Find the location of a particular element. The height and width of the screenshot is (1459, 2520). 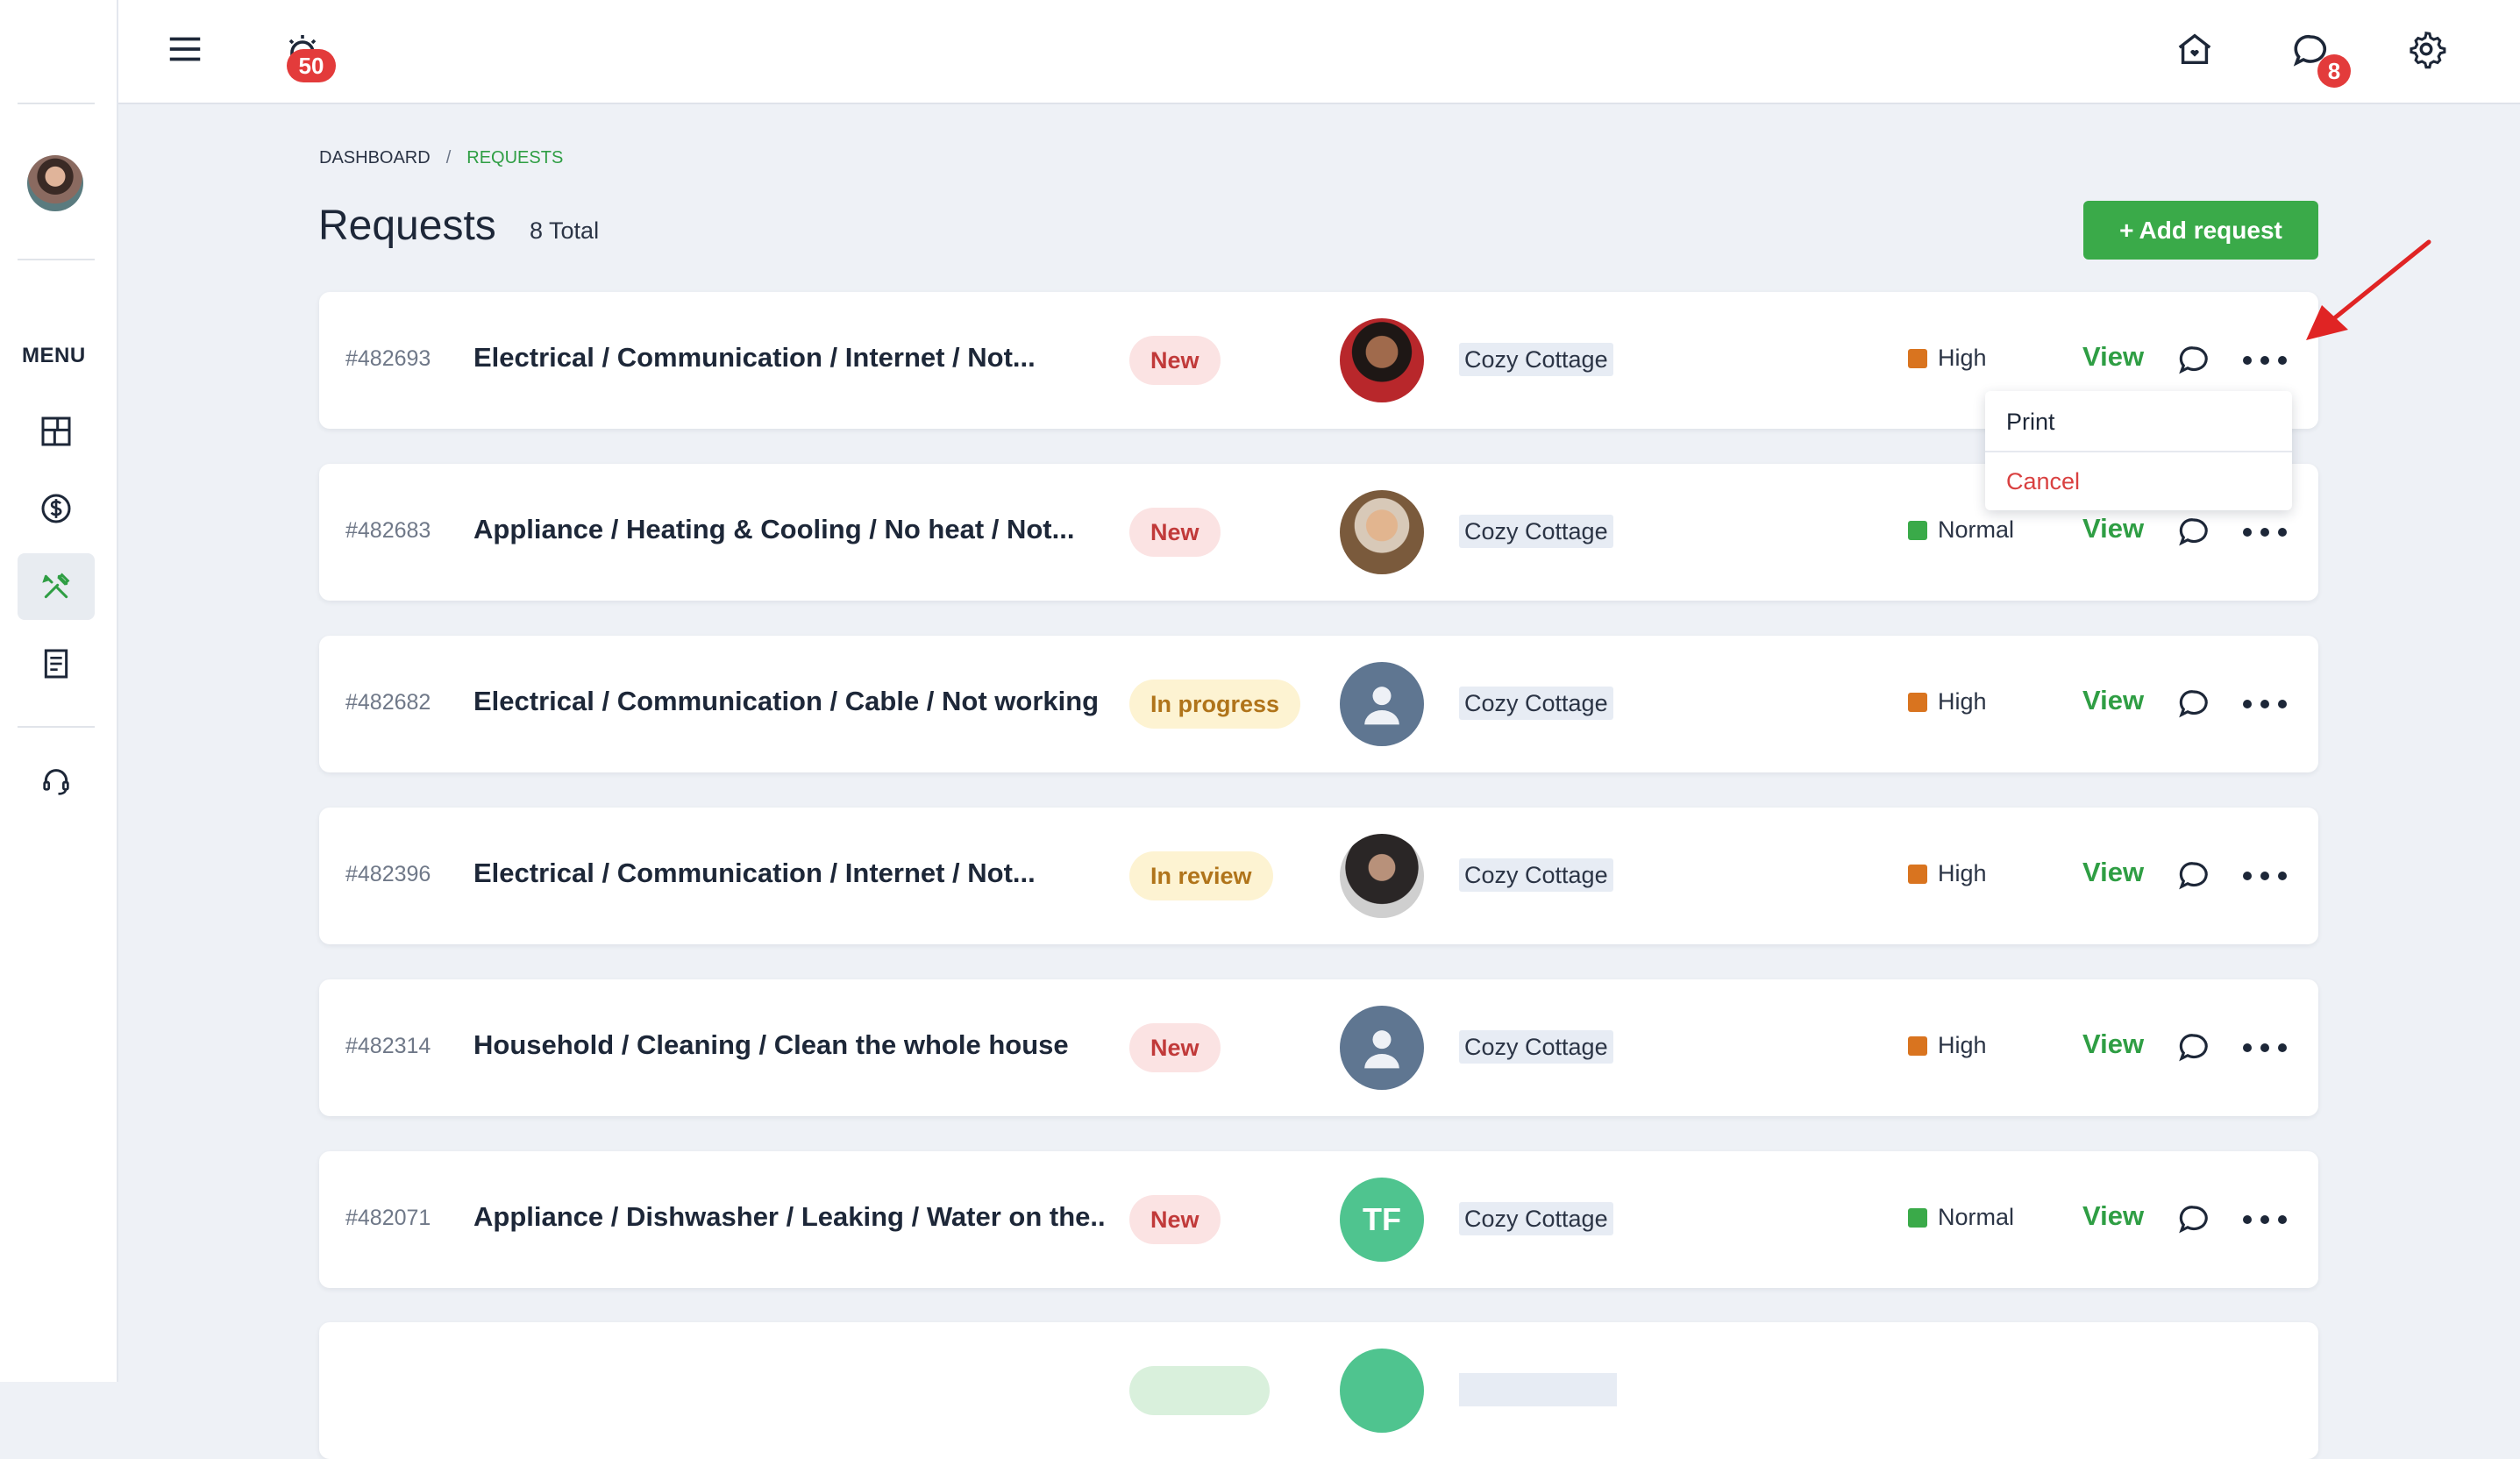

messages-button: 8 is located at coordinates (2317, 57).